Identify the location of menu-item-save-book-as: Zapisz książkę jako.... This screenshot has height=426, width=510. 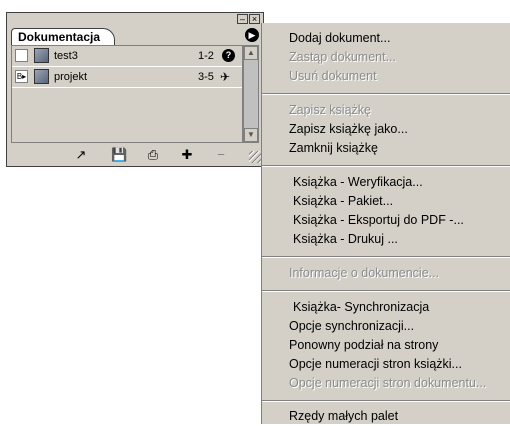
(386, 129).